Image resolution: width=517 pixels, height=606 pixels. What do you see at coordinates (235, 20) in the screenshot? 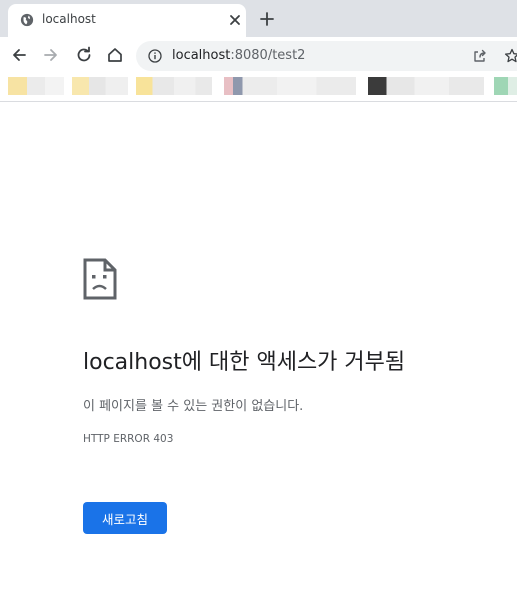
I see `close-icon` at bounding box center [235, 20].